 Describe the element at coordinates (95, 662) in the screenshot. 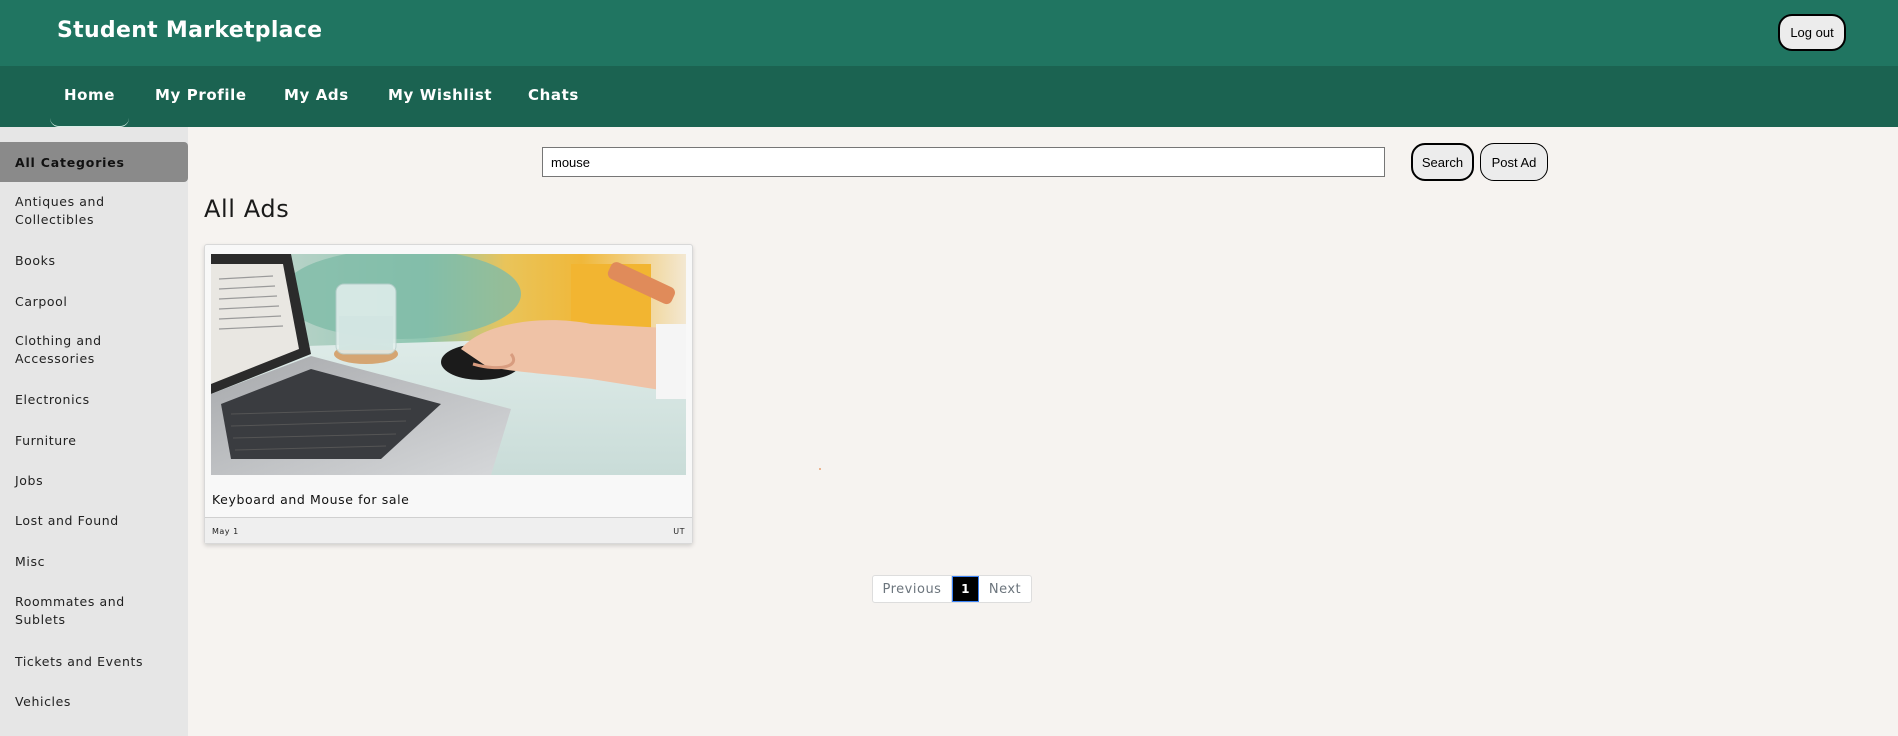

I see `category-item: Tickets and Events` at that location.